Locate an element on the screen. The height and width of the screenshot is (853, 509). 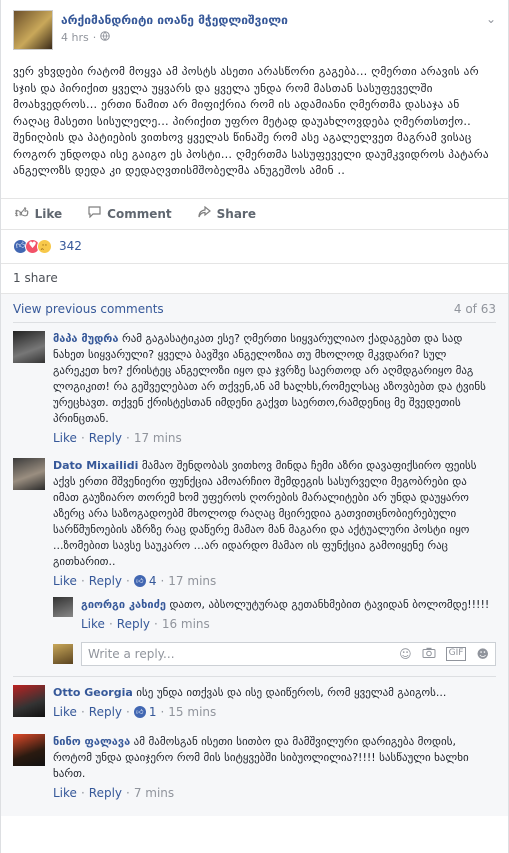
comment-actions: Like · Reply · 16 mins is located at coordinates (145, 624).